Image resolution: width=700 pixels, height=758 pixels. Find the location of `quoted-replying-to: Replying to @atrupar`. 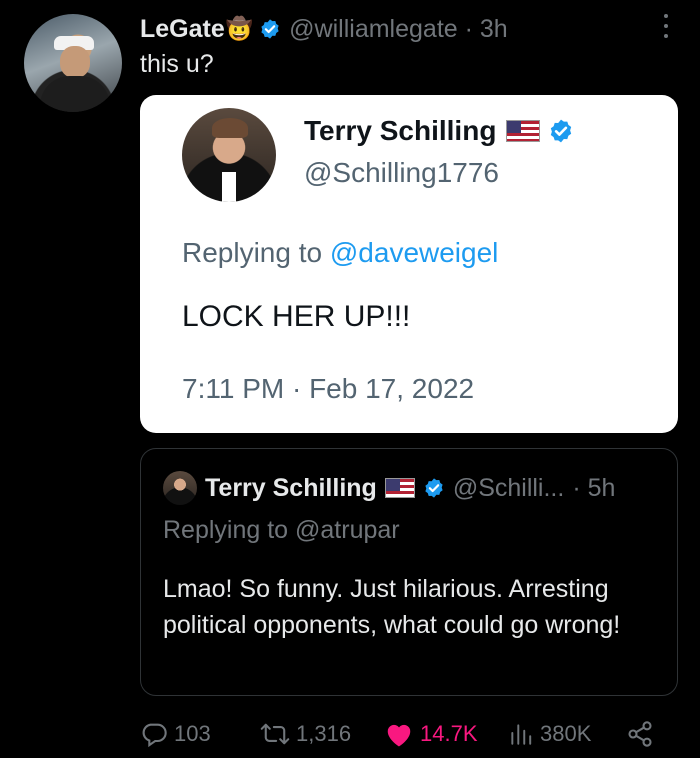

quoted-replying-to: Replying to @atrupar is located at coordinates (281, 530).